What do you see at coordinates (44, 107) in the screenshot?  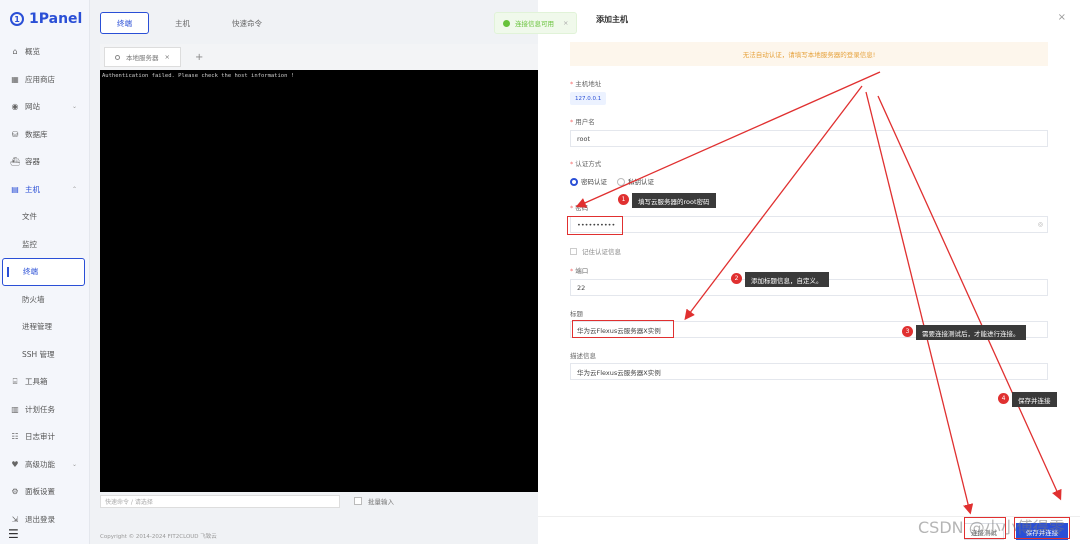 I see `sidebar-item-websites: ◉ 网站 ⌄` at bounding box center [44, 107].